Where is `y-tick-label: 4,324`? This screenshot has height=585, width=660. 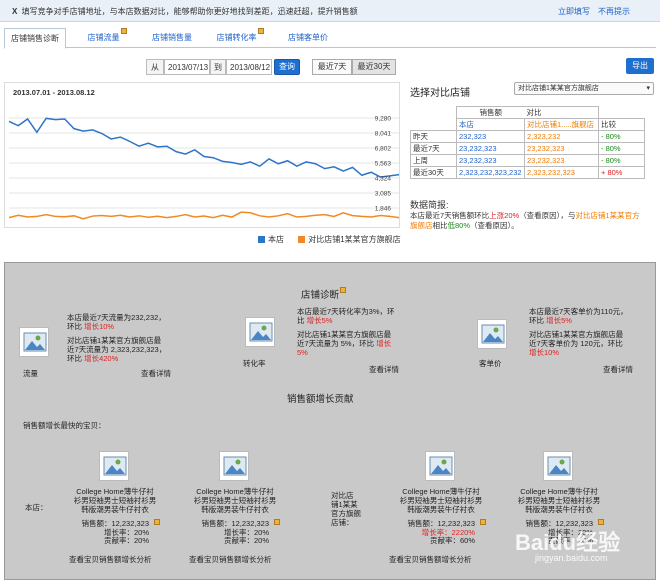 y-tick-label: 4,324 is located at coordinates (383, 179).